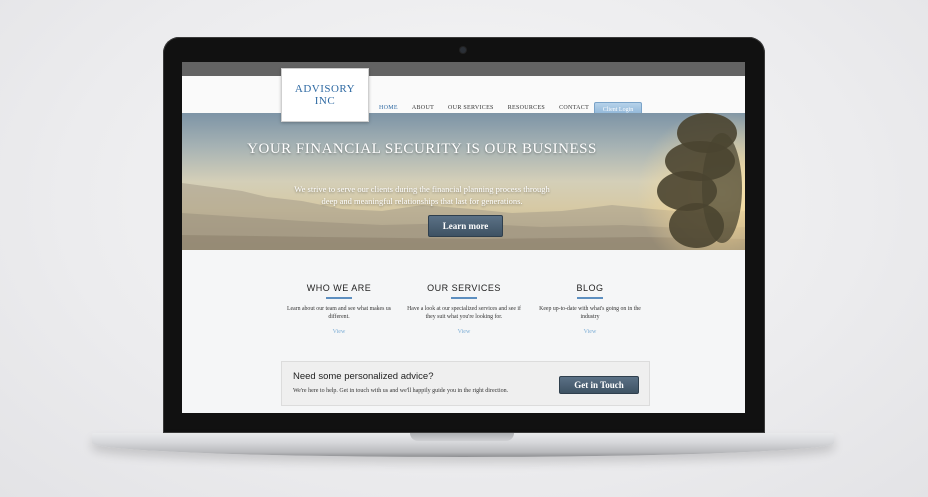 The image size is (928, 497). I want to click on site-logo: ADVISORY INC, so click(325, 95).